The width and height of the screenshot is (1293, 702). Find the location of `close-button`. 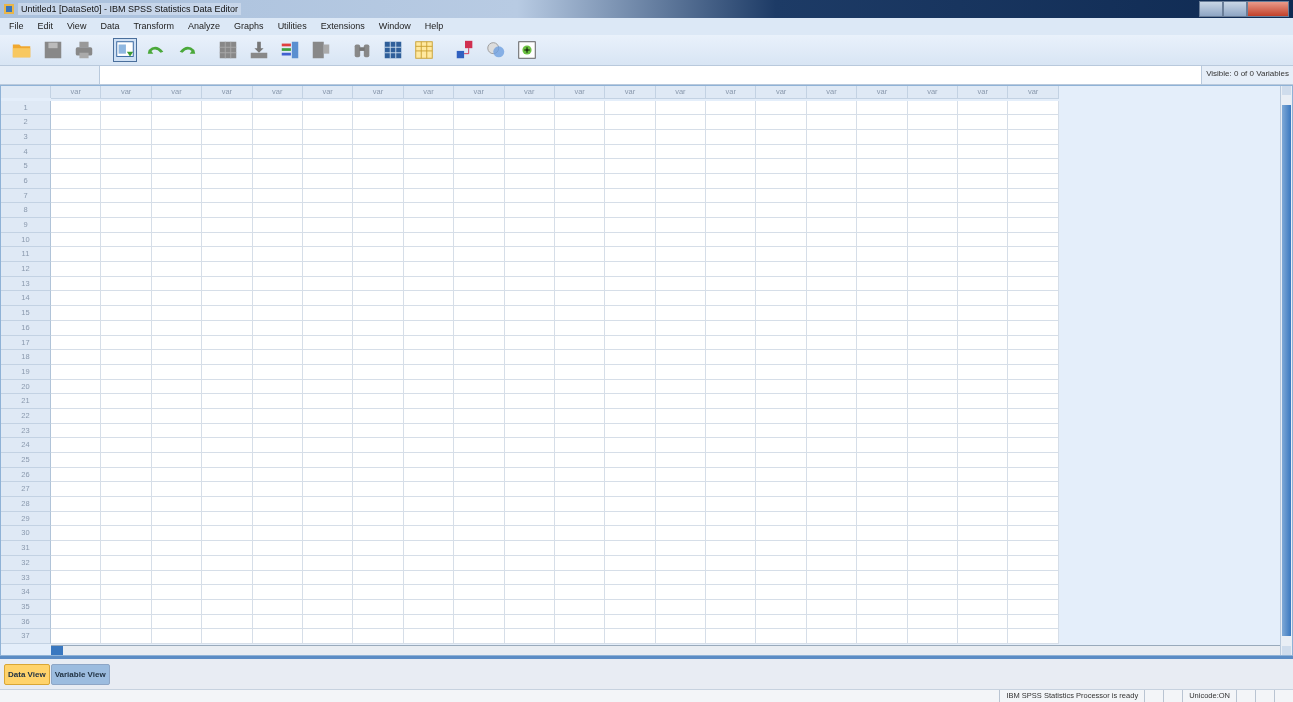

close-button is located at coordinates (1268, 9).